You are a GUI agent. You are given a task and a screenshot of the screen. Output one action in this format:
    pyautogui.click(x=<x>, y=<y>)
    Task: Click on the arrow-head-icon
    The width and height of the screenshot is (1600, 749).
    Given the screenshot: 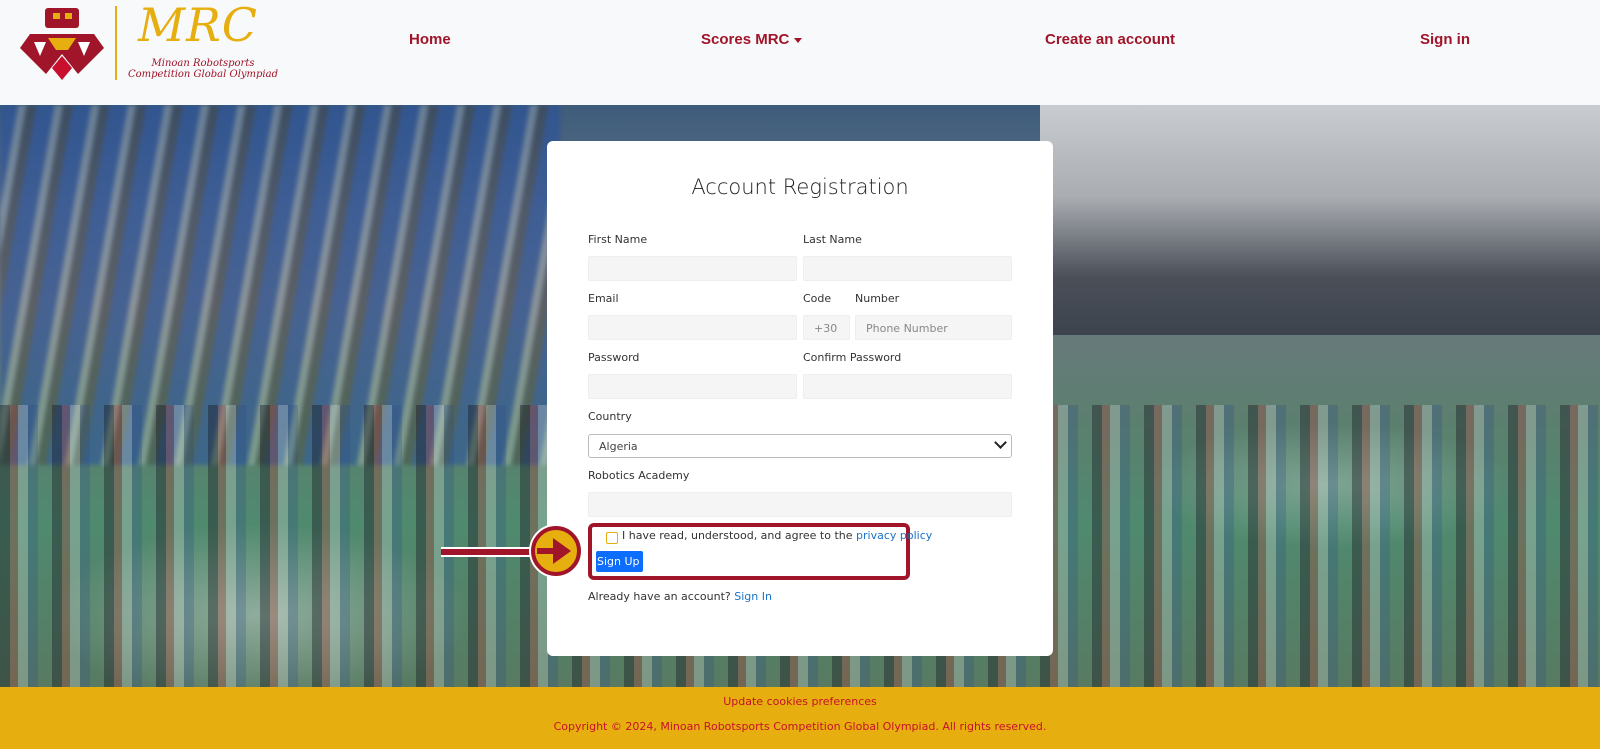 What is the action you would take?
    pyautogui.click(x=554, y=551)
    